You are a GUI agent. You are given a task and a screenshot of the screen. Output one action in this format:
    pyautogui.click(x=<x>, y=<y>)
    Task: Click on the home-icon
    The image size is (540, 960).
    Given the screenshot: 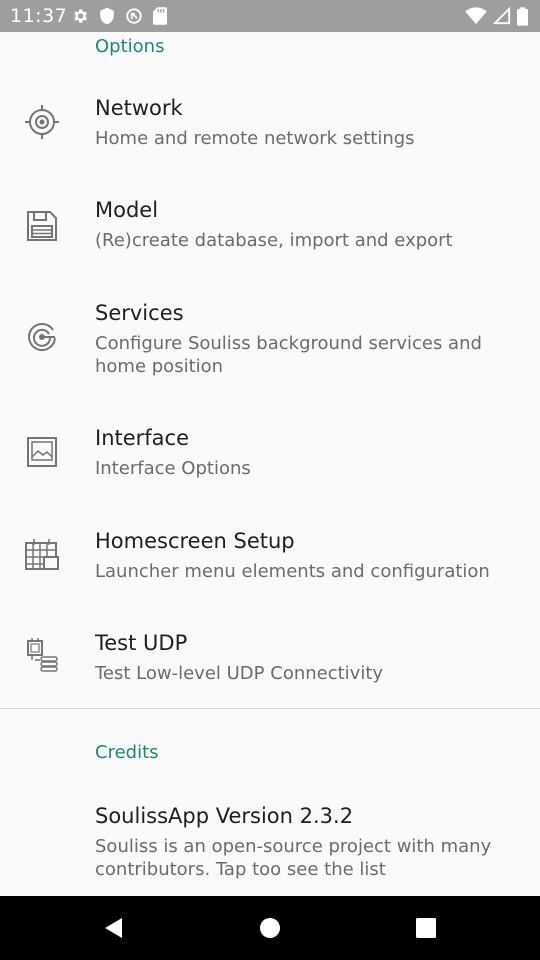 What is the action you would take?
    pyautogui.click(x=270, y=928)
    